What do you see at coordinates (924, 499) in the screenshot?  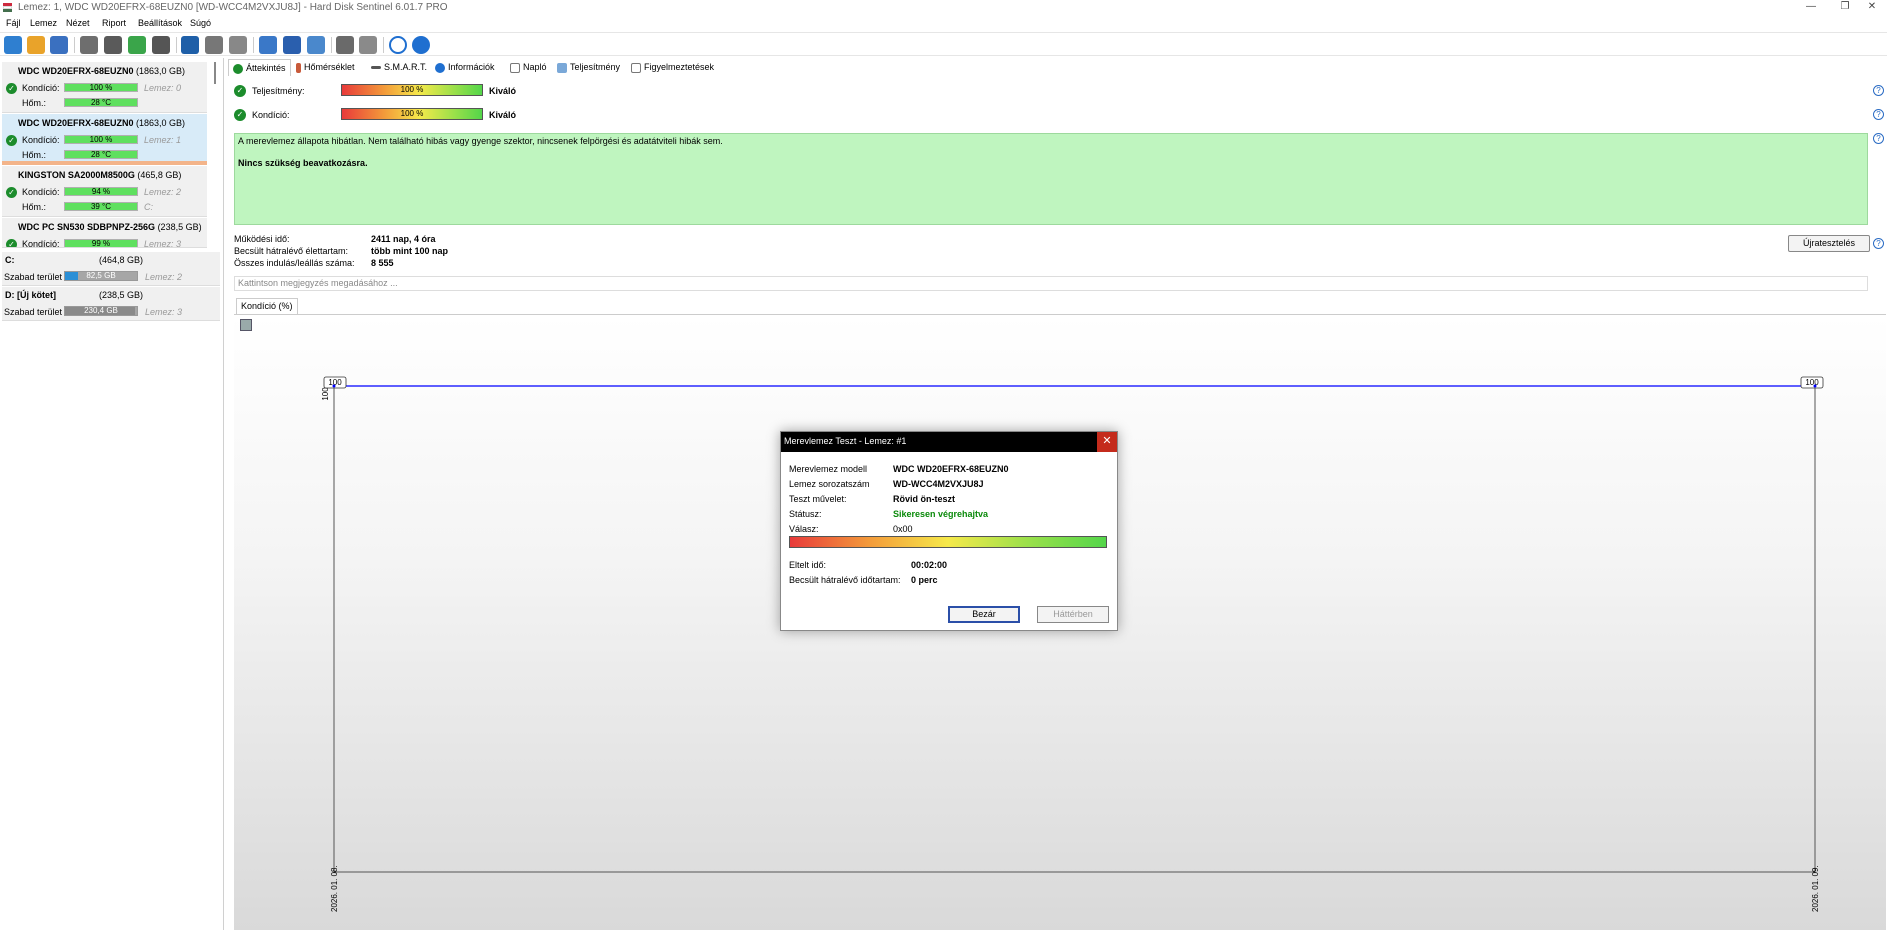 I see `test-operation-value: Rövid ön-teszt` at bounding box center [924, 499].